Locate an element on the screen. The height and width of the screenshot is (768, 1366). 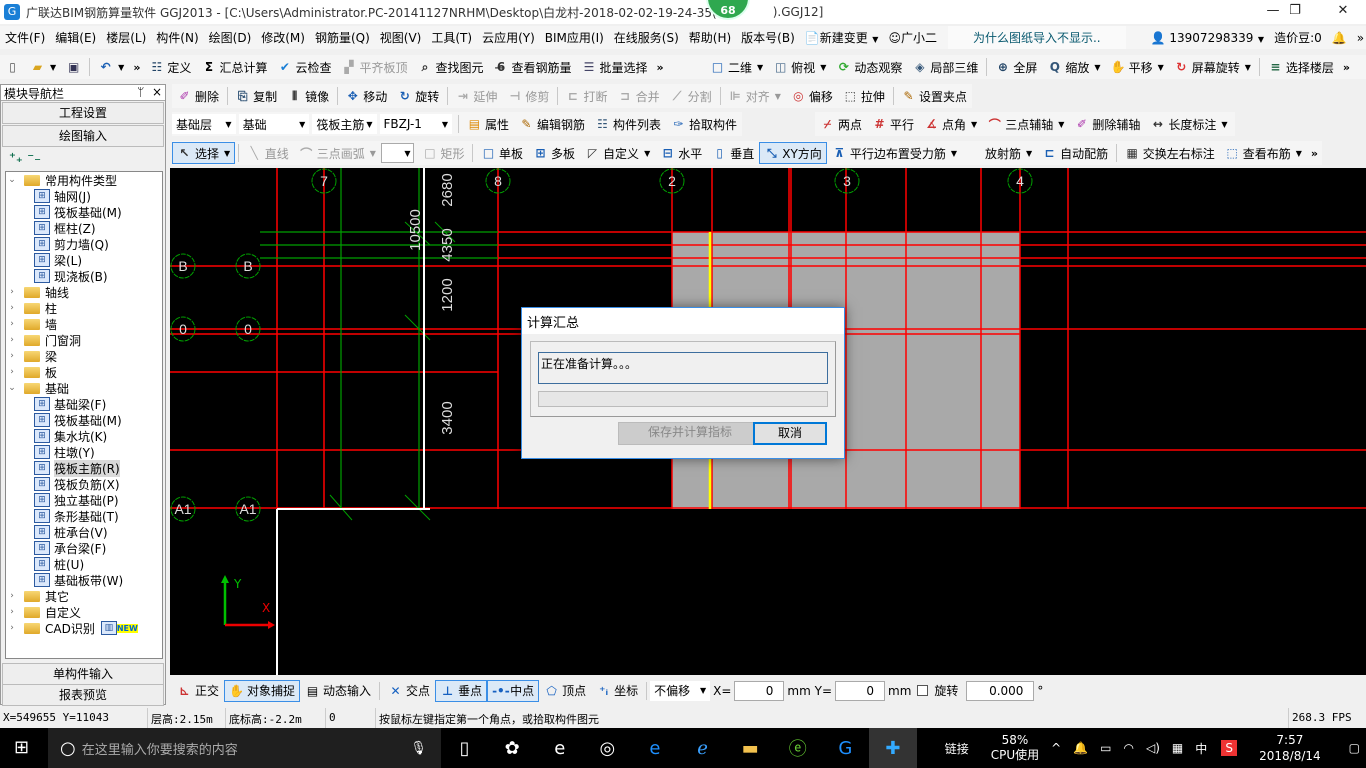
notification-bell-icon: 🔔 is located at coordinates (1080, 748).